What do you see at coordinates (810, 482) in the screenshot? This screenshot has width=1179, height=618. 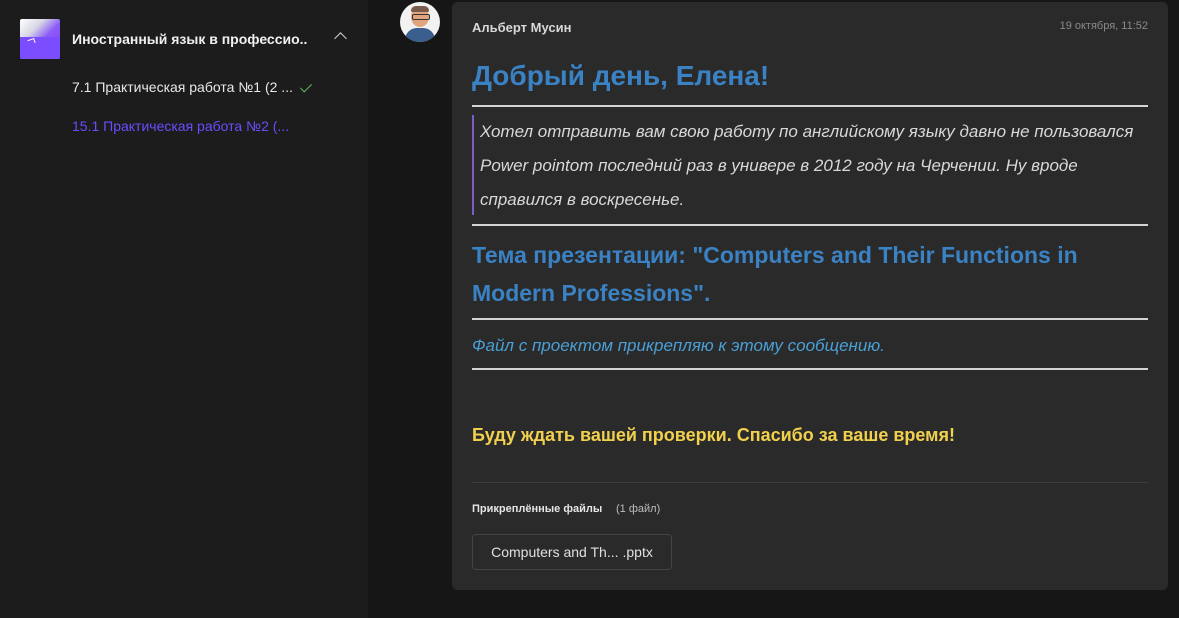 I see `attachments-divider` at bounding box center [810, 482].